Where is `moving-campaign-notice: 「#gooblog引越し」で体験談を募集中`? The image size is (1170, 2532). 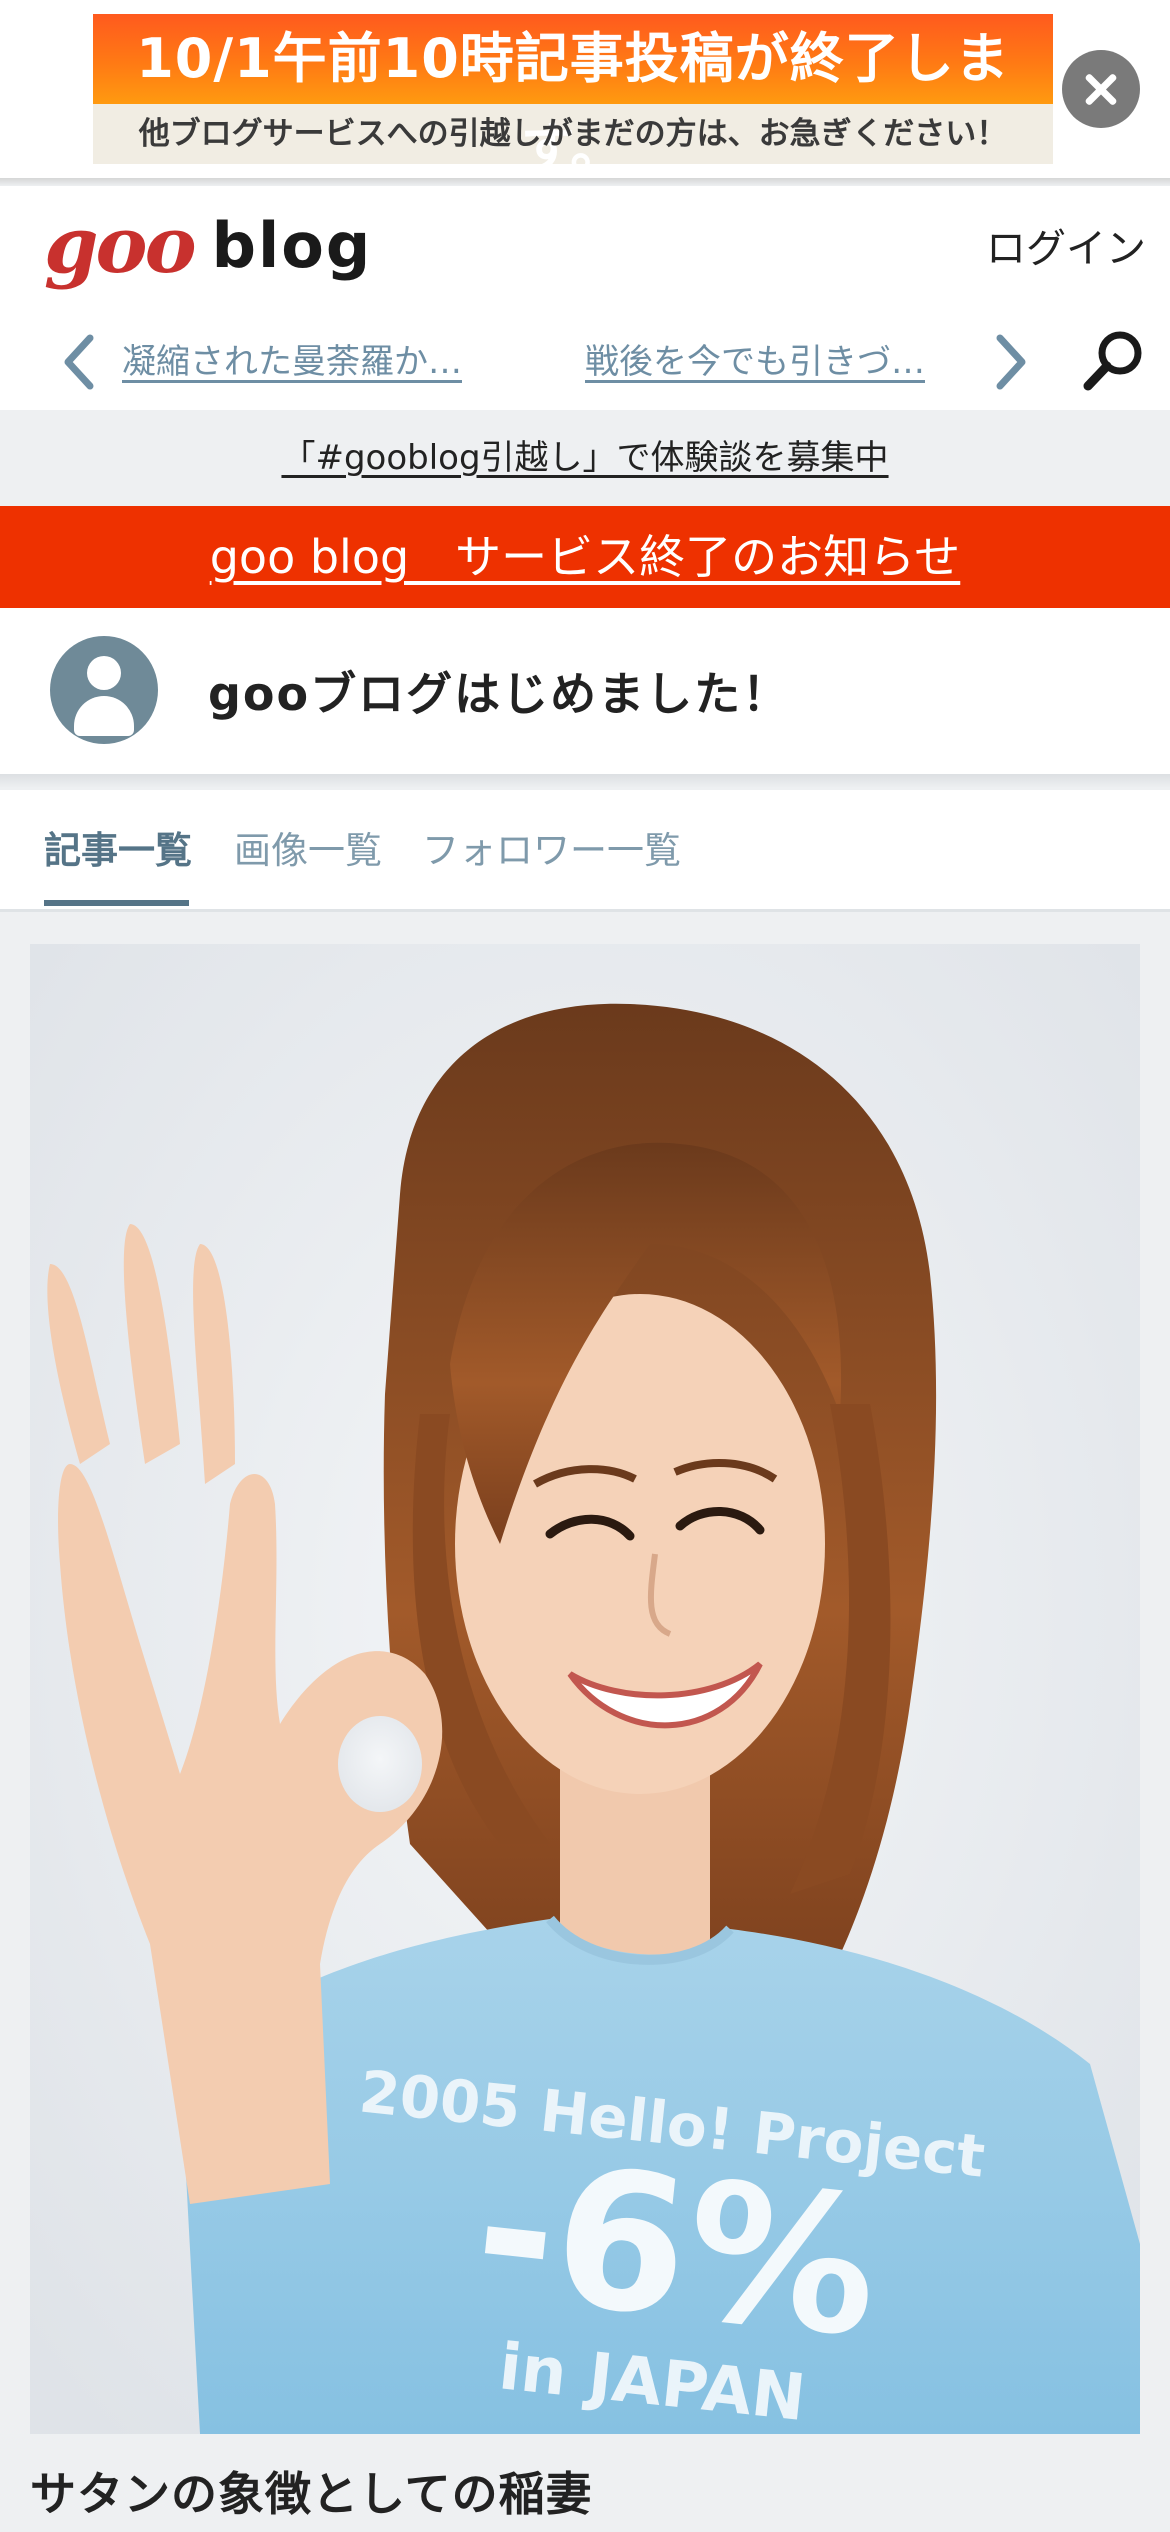
moving-campaign-notice: 「#gooblog引越し」で体験談を募集中 is located at coordinates (585, 458).